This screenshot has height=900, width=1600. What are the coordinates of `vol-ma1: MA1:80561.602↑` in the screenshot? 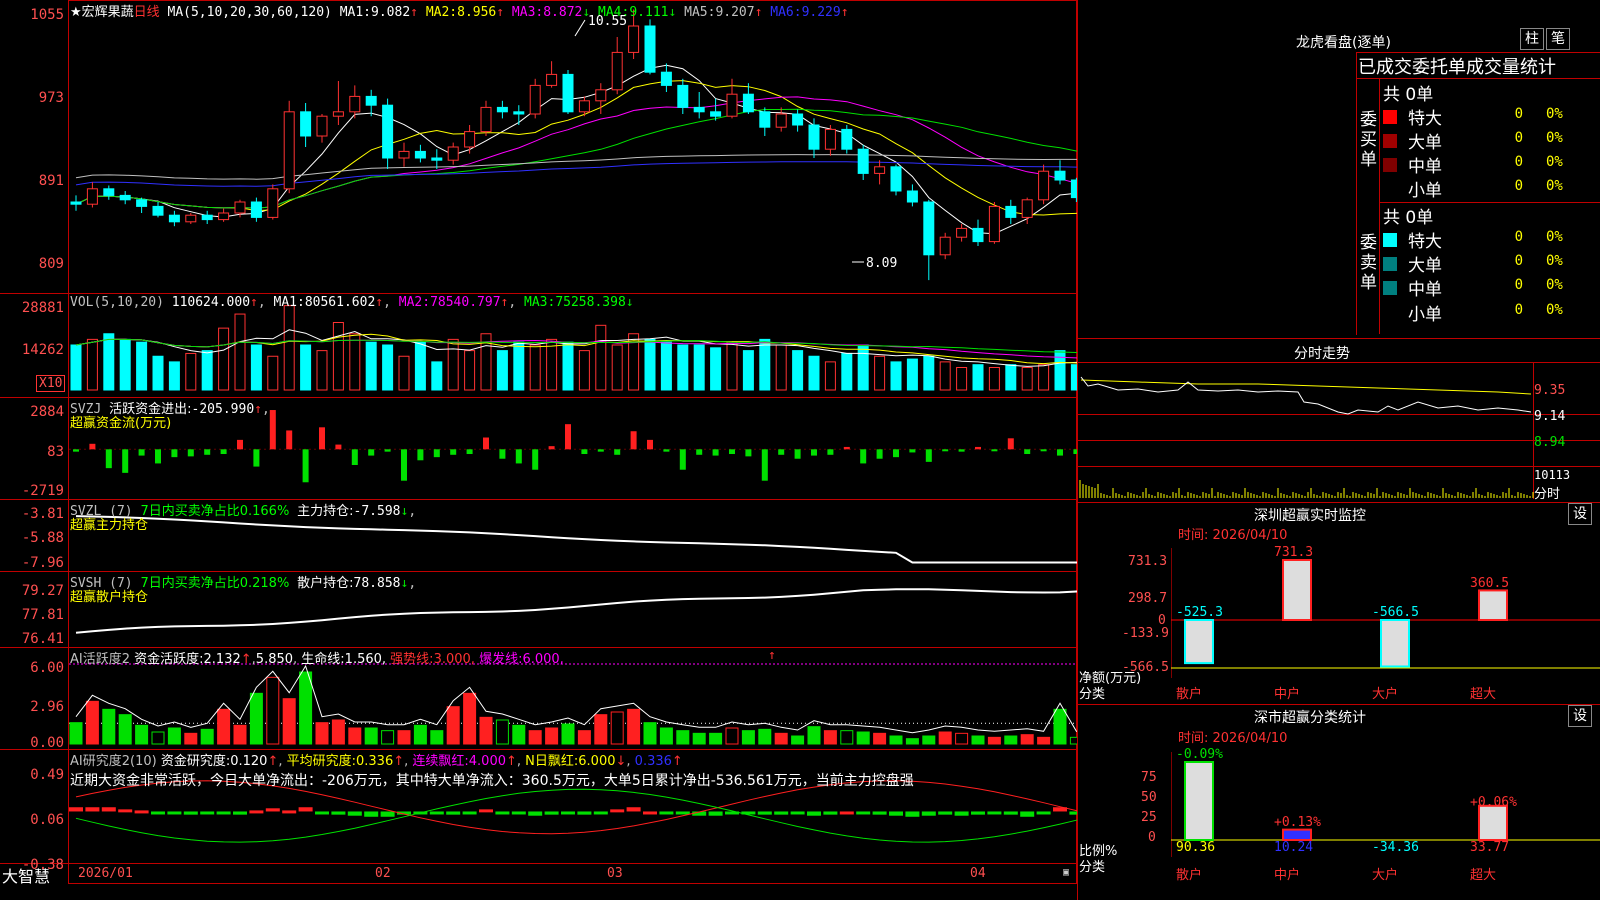 It's located at (328, 302).